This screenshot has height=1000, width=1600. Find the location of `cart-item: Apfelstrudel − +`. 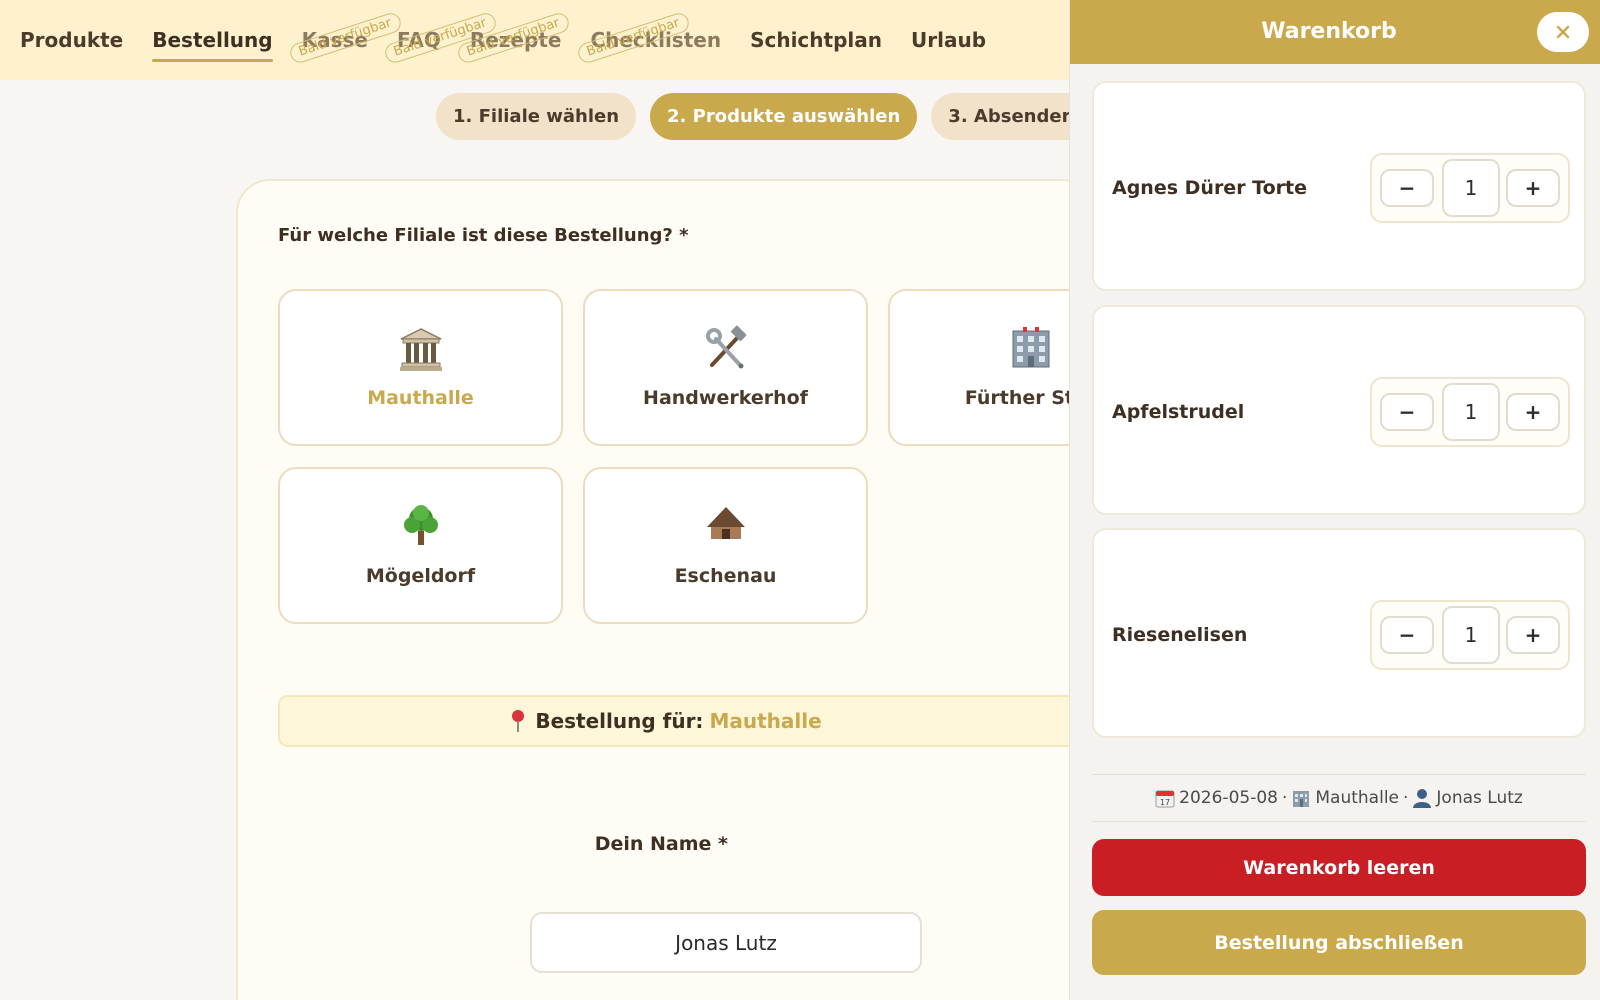

cart-item: Apfelstrudel − + is located at coordinates (1339, 410).